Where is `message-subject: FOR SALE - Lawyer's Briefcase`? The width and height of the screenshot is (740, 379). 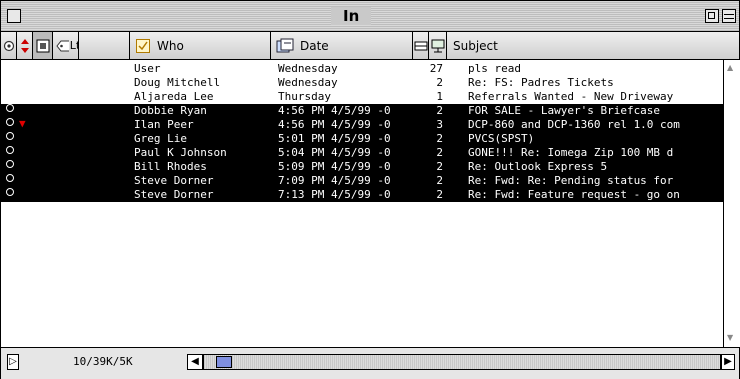 message-subject: FOR SALE - Lawyer's Briefcase is located at coordinates (564, 110).